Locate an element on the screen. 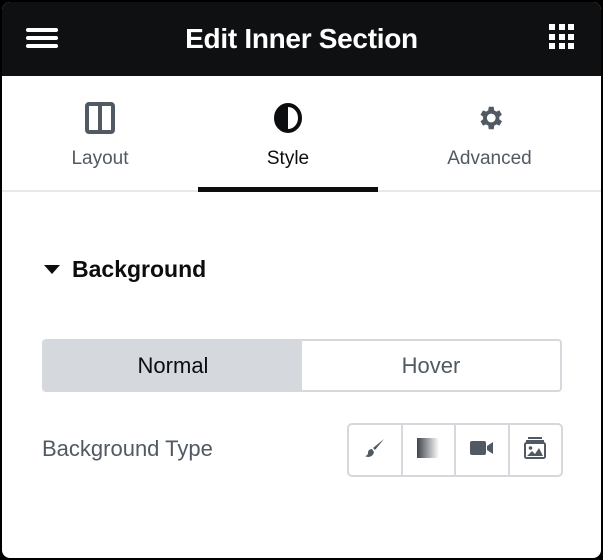  grid-icon is located at coordinates (562, 37).